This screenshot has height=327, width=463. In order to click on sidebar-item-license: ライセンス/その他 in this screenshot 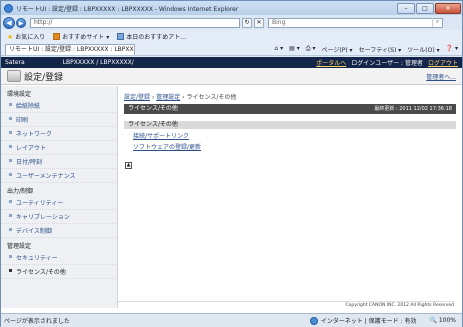, I will do `click(59, 272)`.